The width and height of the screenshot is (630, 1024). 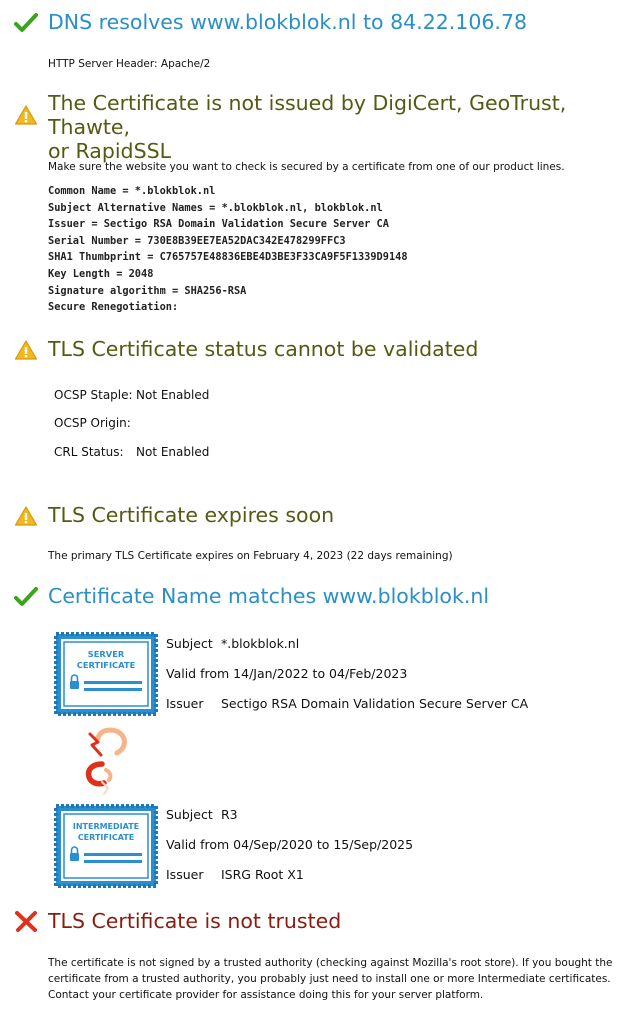 What do you see at coordinates (185, 874) in the screenshot?
I see `intermediate-issuer-label: Issuer` at bounding box center [185, 874].